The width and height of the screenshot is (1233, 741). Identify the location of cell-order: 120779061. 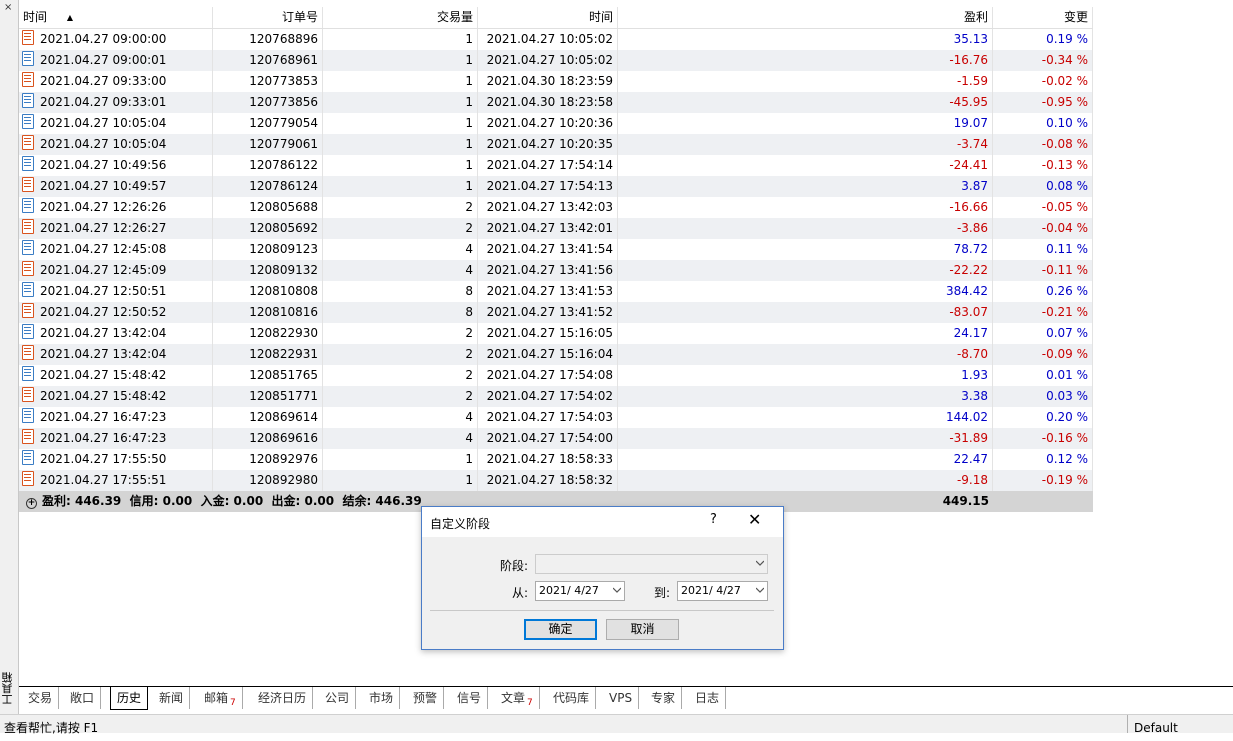
(268, 144).